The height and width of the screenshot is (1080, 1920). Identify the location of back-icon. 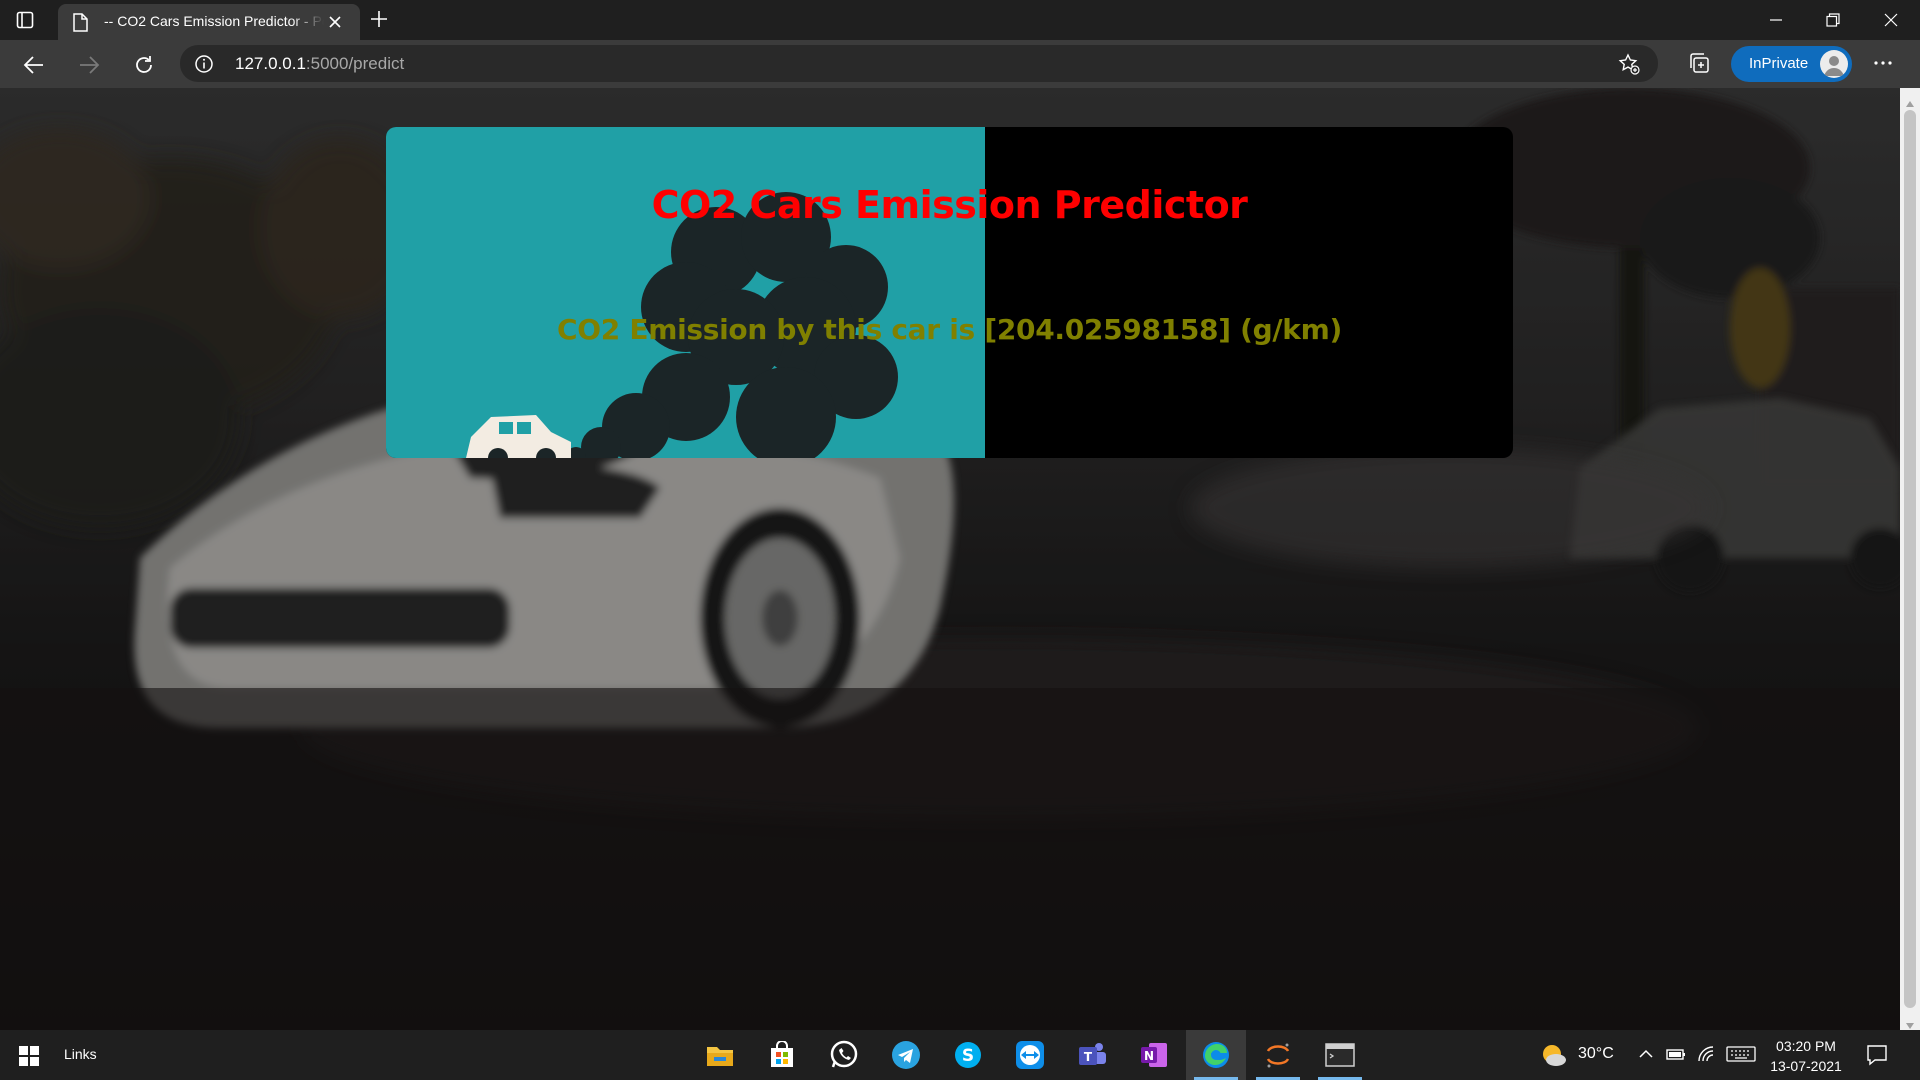
(34, 65).